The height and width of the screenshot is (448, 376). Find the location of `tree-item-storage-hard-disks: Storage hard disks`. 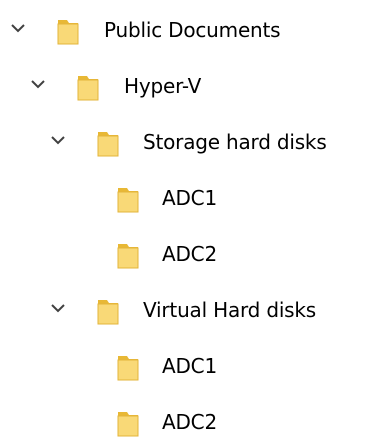

tree-item-storage-hard-disks: Storage hard disks is located at coordinates (188, 142).